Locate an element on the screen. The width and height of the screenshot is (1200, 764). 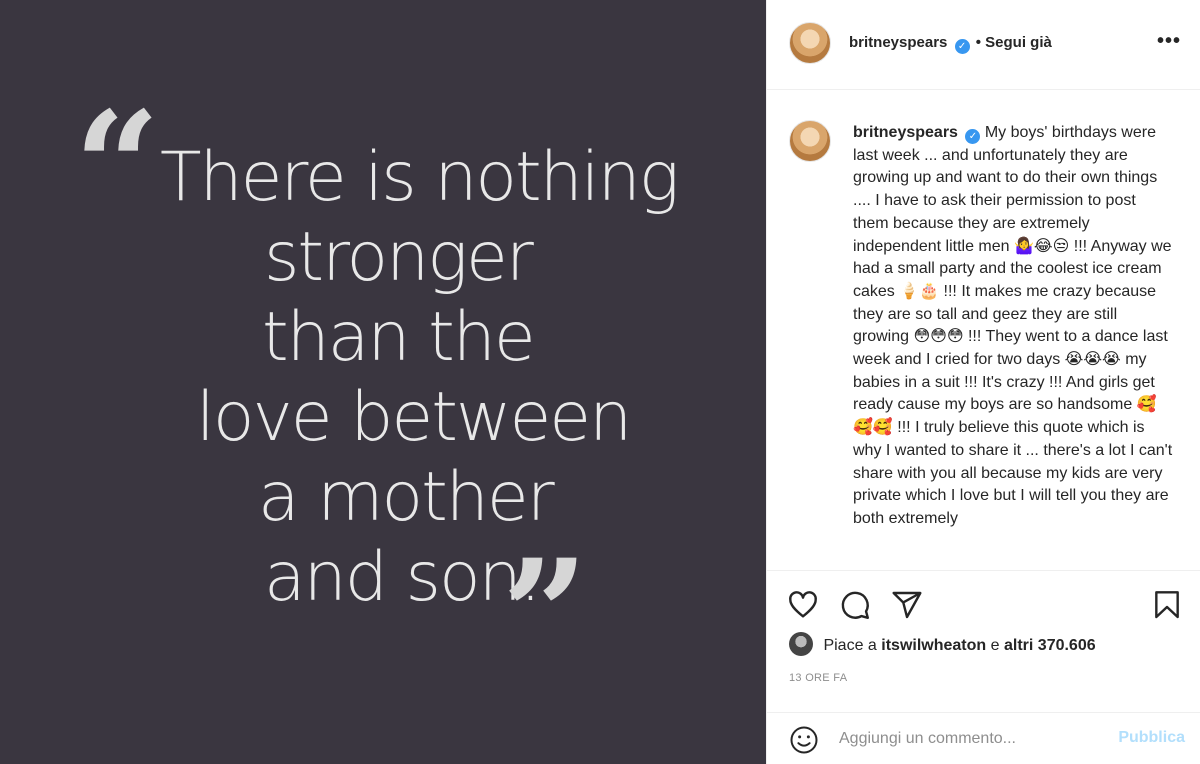
likes-prefix: Piace a is located at coordinates (850, 645).